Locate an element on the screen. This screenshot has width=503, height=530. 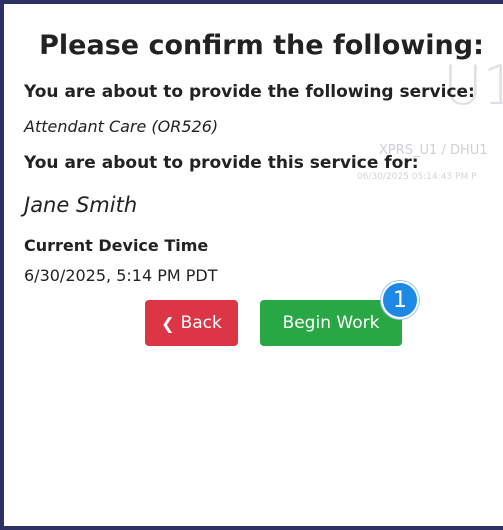
begin-work-button: Begin Work is located at coordinates (331, 323).